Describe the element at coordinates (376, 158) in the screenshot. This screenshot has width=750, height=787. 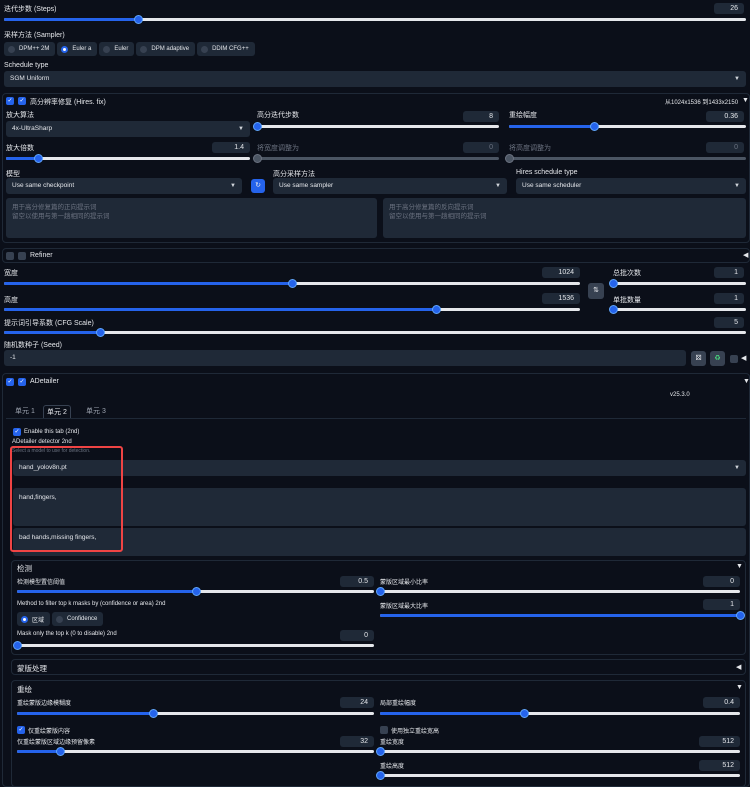
I see `resize-width-slider` at that location.